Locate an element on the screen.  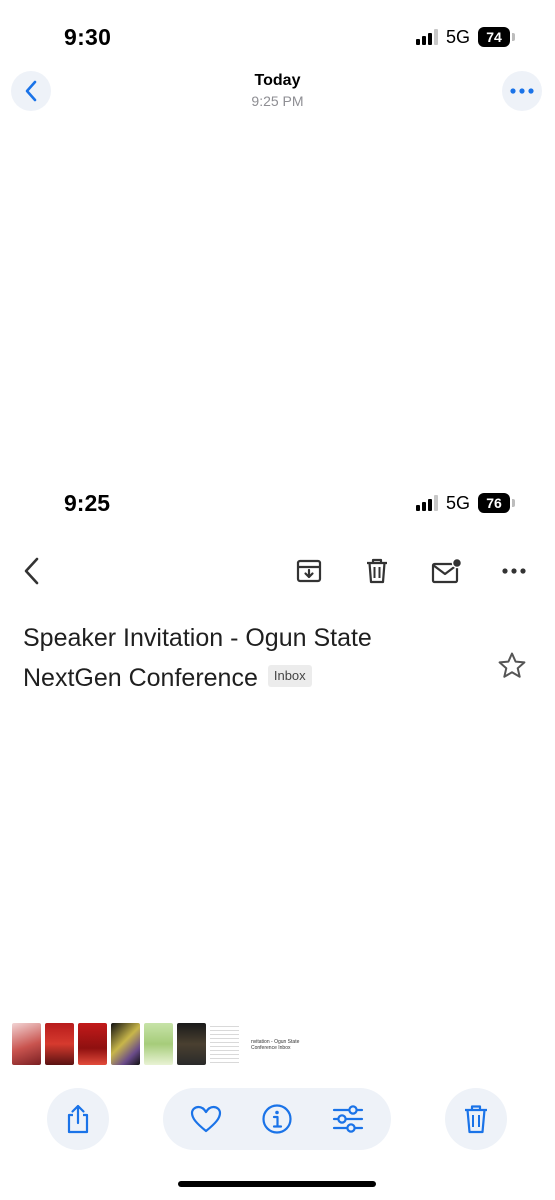
battery-icon: 76 is located at coordinates (496, 503).